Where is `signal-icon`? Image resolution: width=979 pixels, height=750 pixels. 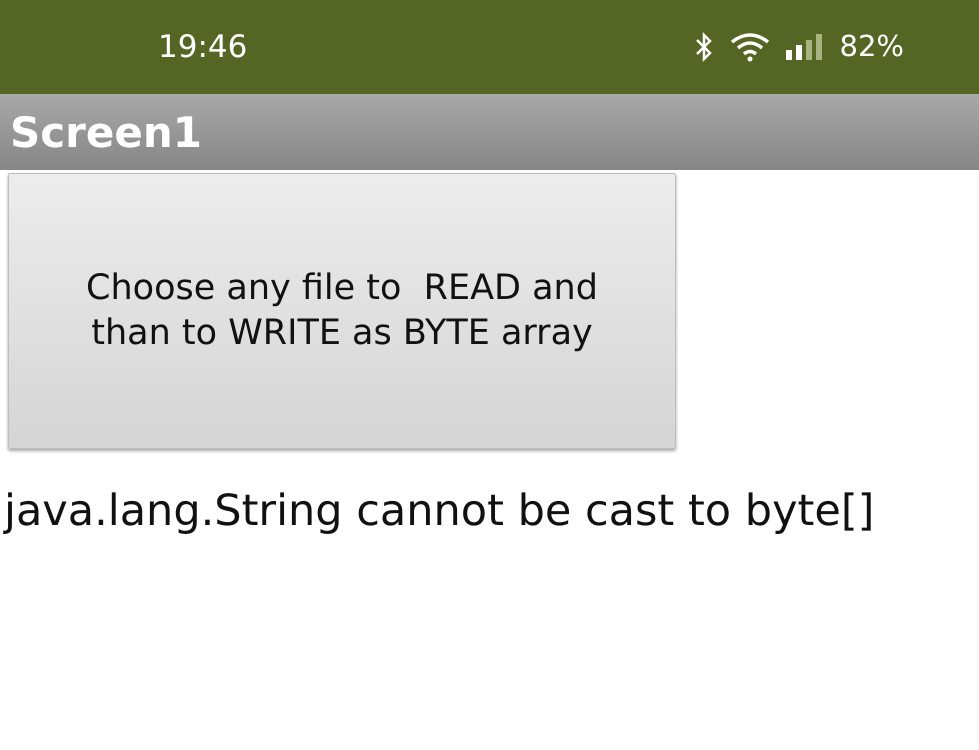
signal-icon is located at coordinates (805, 47).